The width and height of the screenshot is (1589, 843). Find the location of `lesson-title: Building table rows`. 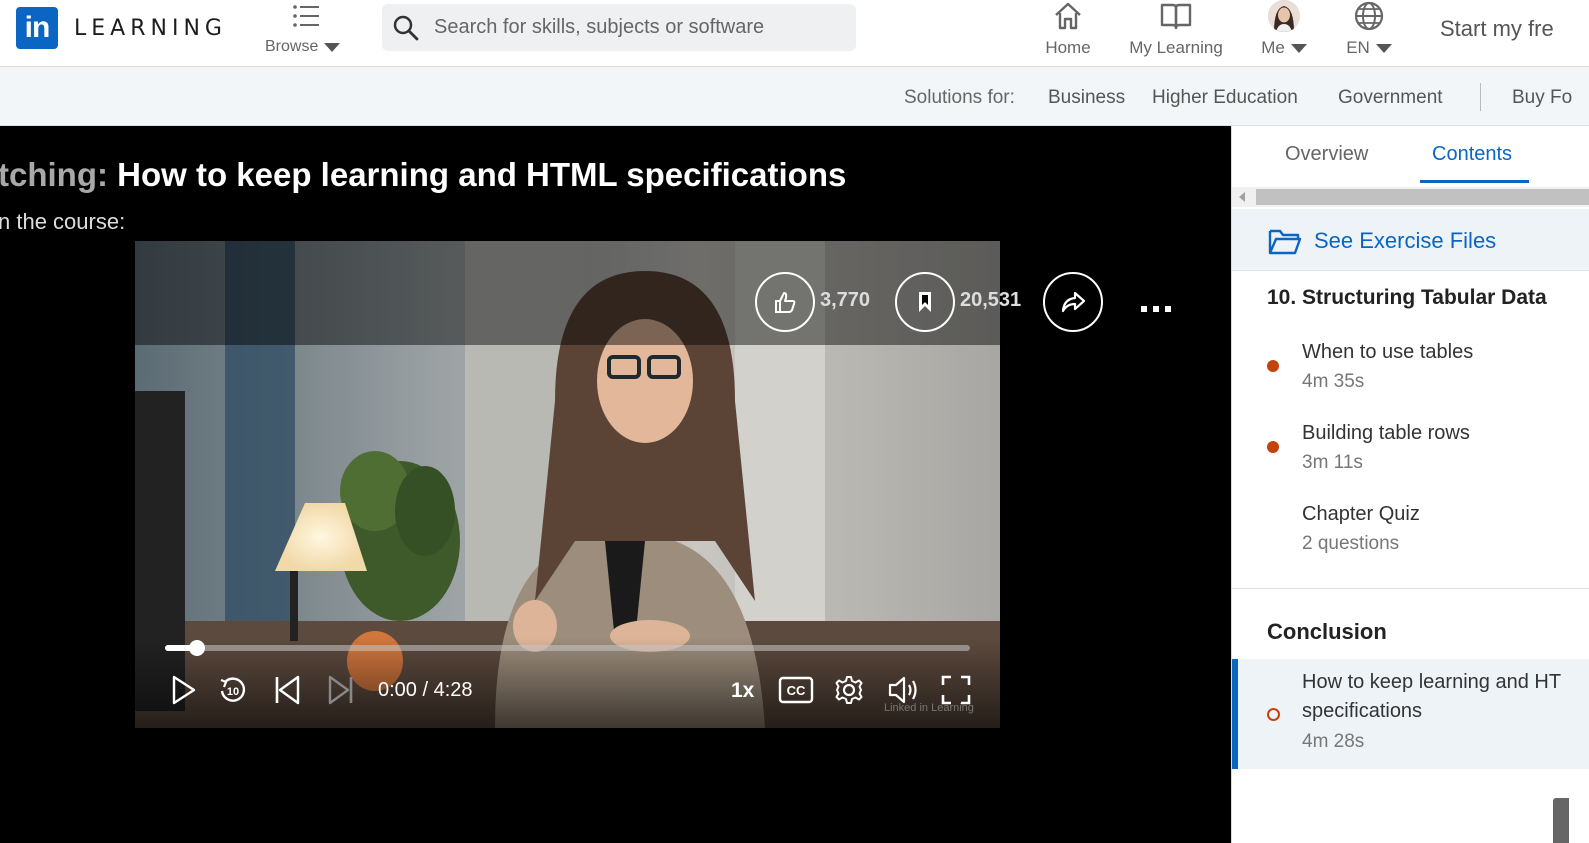

lesson-title: Building table rows is located at coordinates (1386, 433).